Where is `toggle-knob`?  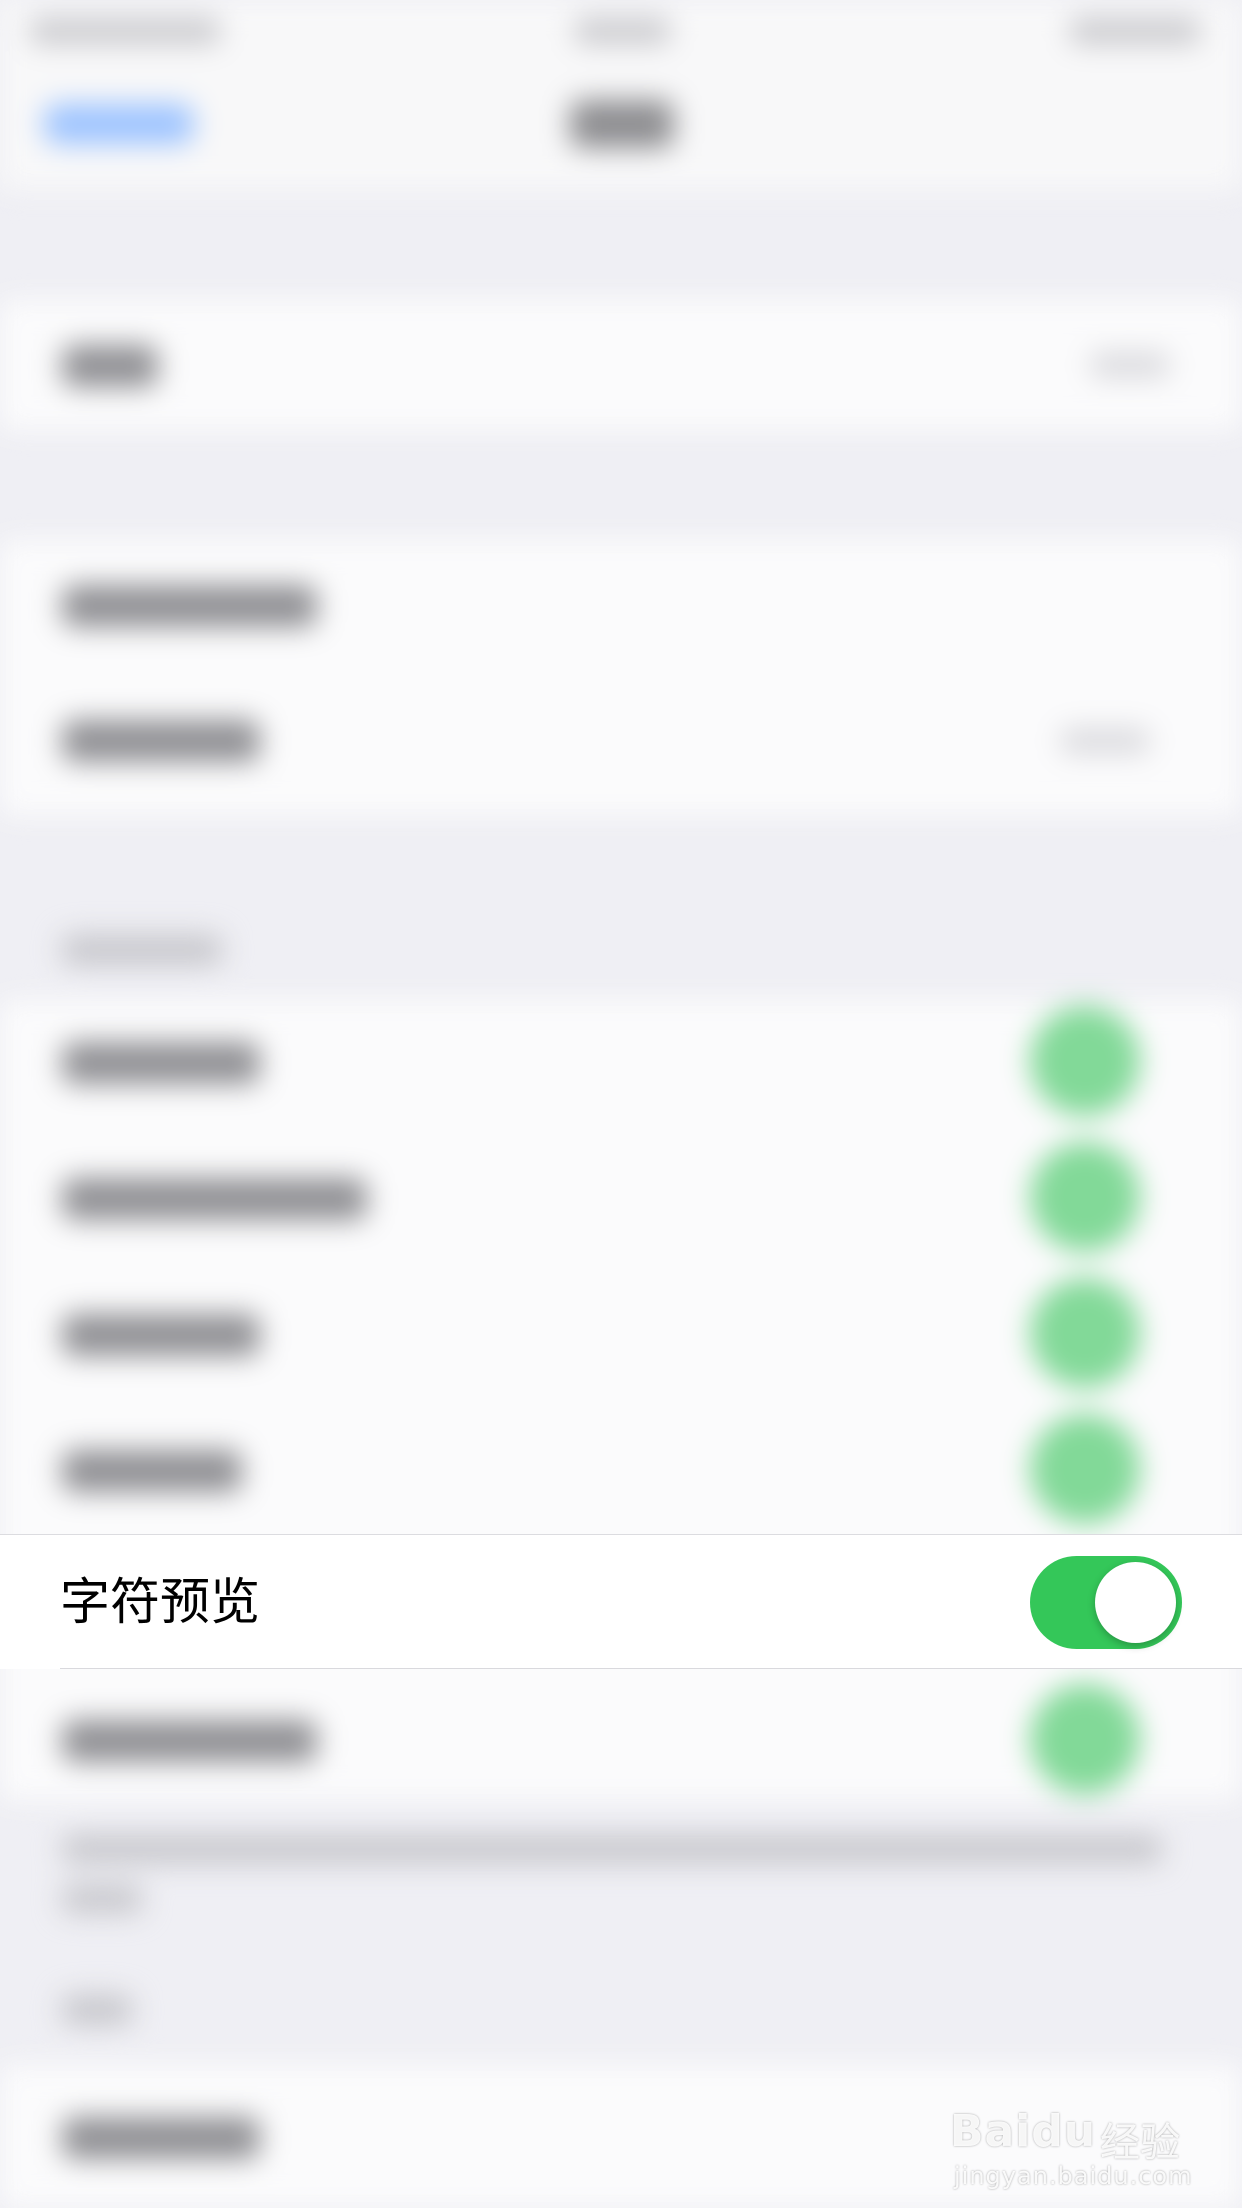
toggle-knob is located at coordinates (1135, 1602).